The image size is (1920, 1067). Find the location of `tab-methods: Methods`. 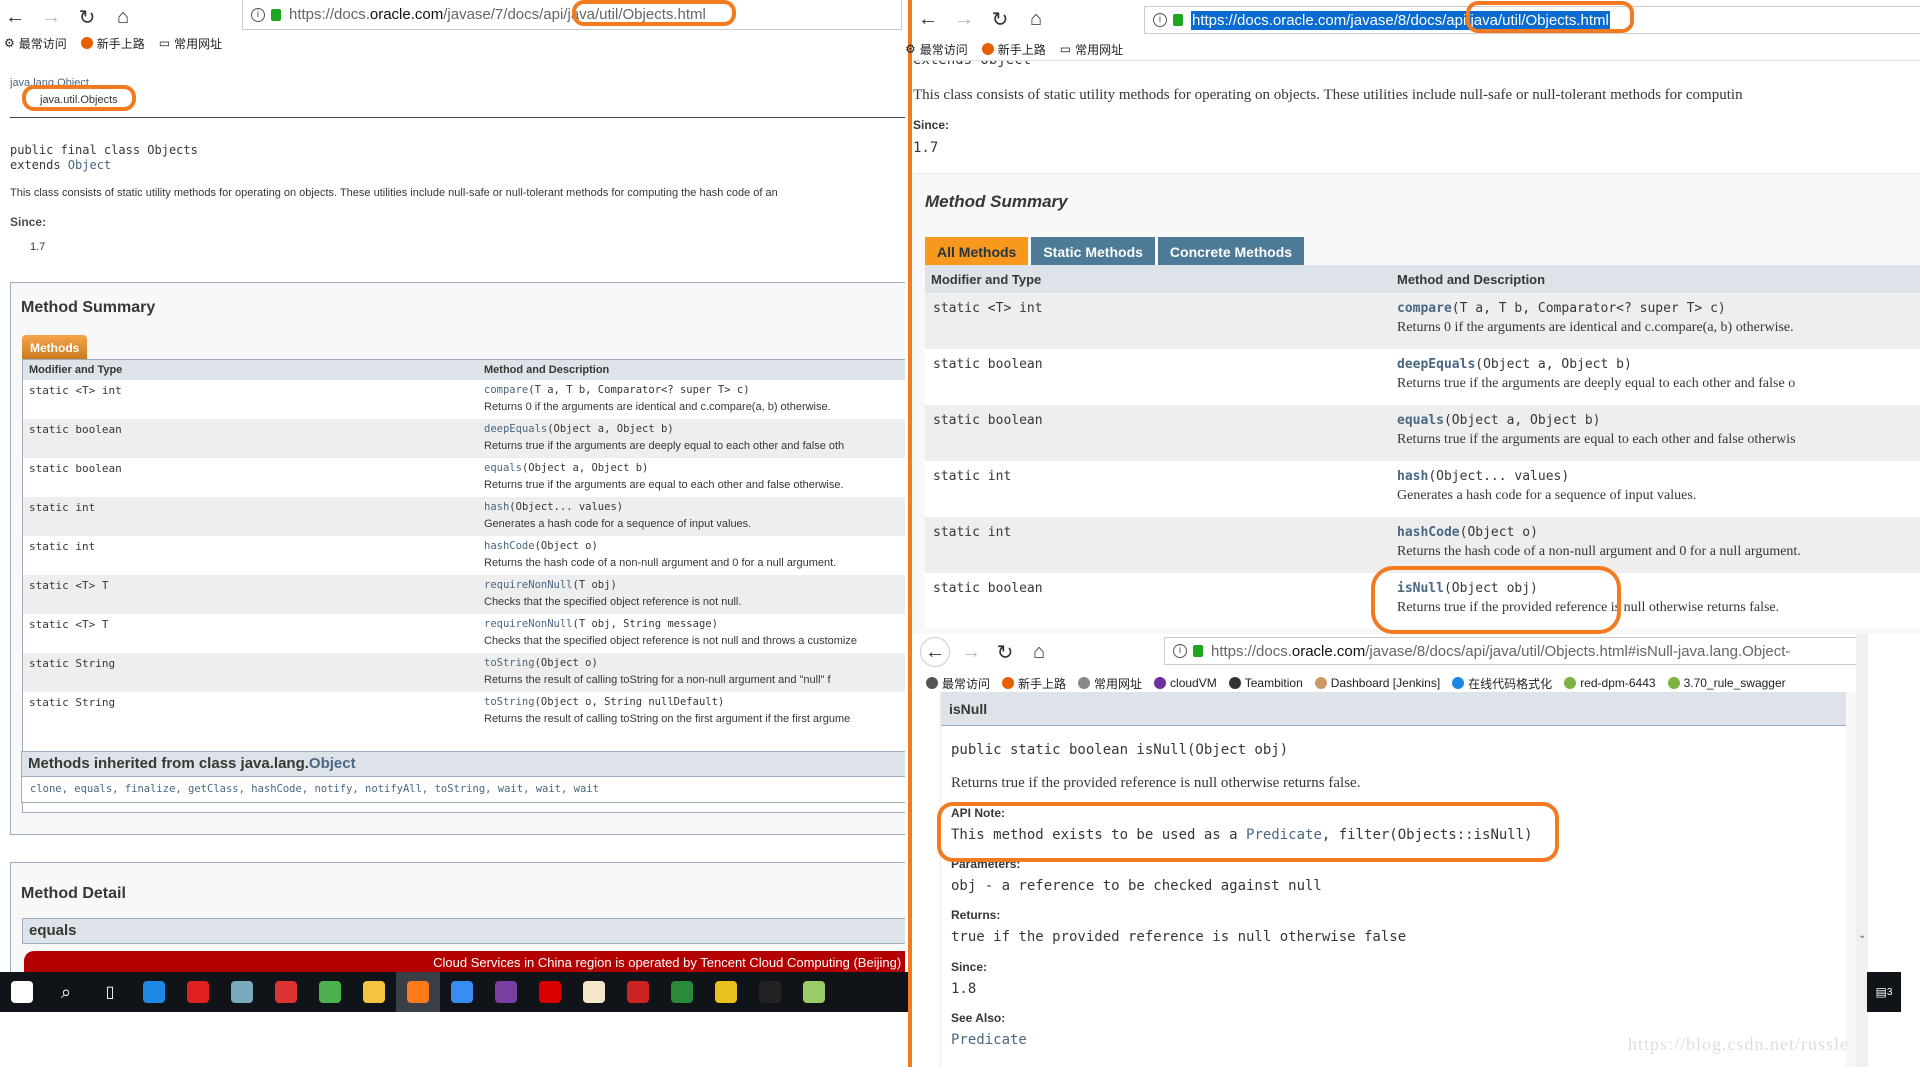

tab-methods: Methods is located at coordinates (55, 347).